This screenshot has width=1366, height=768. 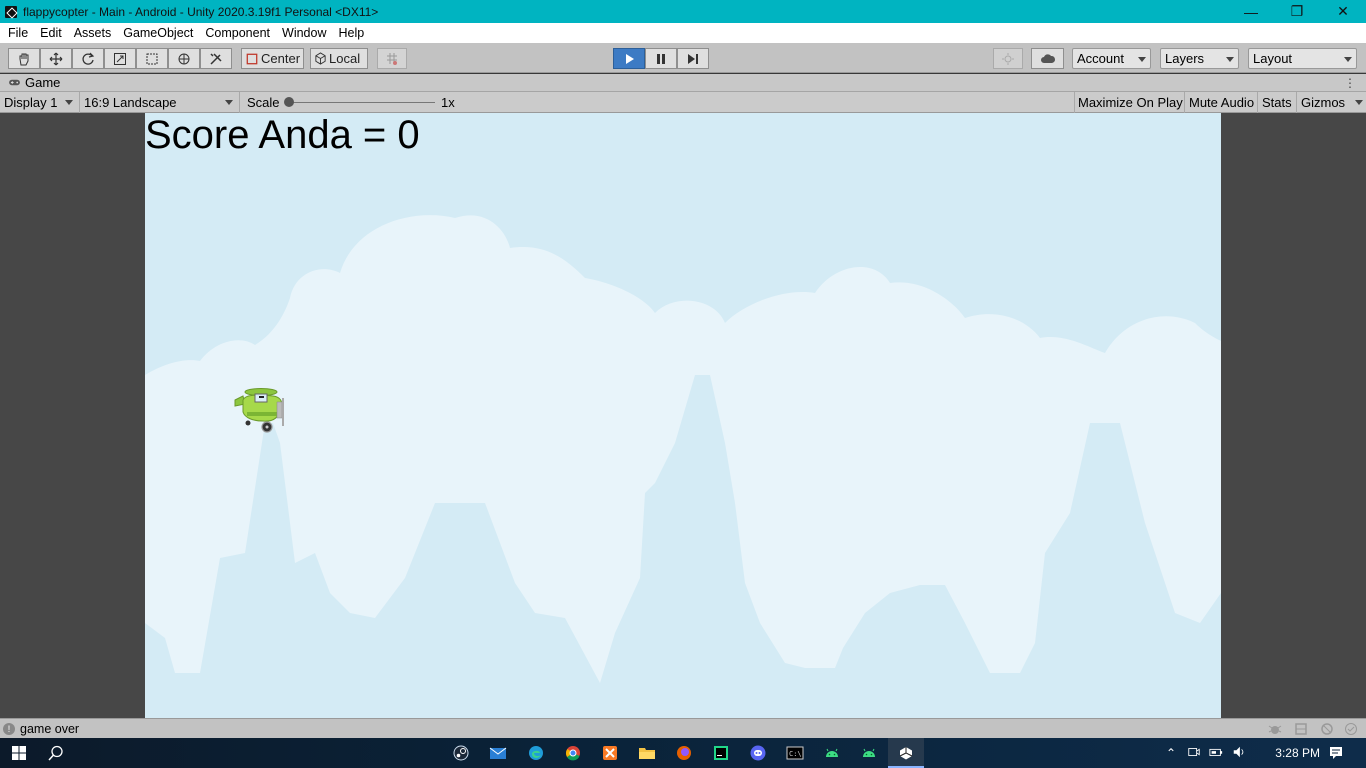 I want to click on gamepad-icon, so click(x=14, y=82).